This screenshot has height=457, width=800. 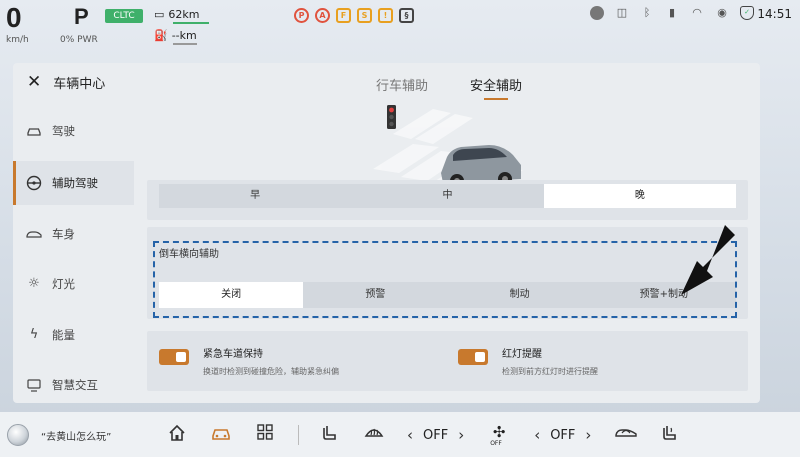 I want to click on fuel-range: ⛽ --km, so click(x=175, y=35).